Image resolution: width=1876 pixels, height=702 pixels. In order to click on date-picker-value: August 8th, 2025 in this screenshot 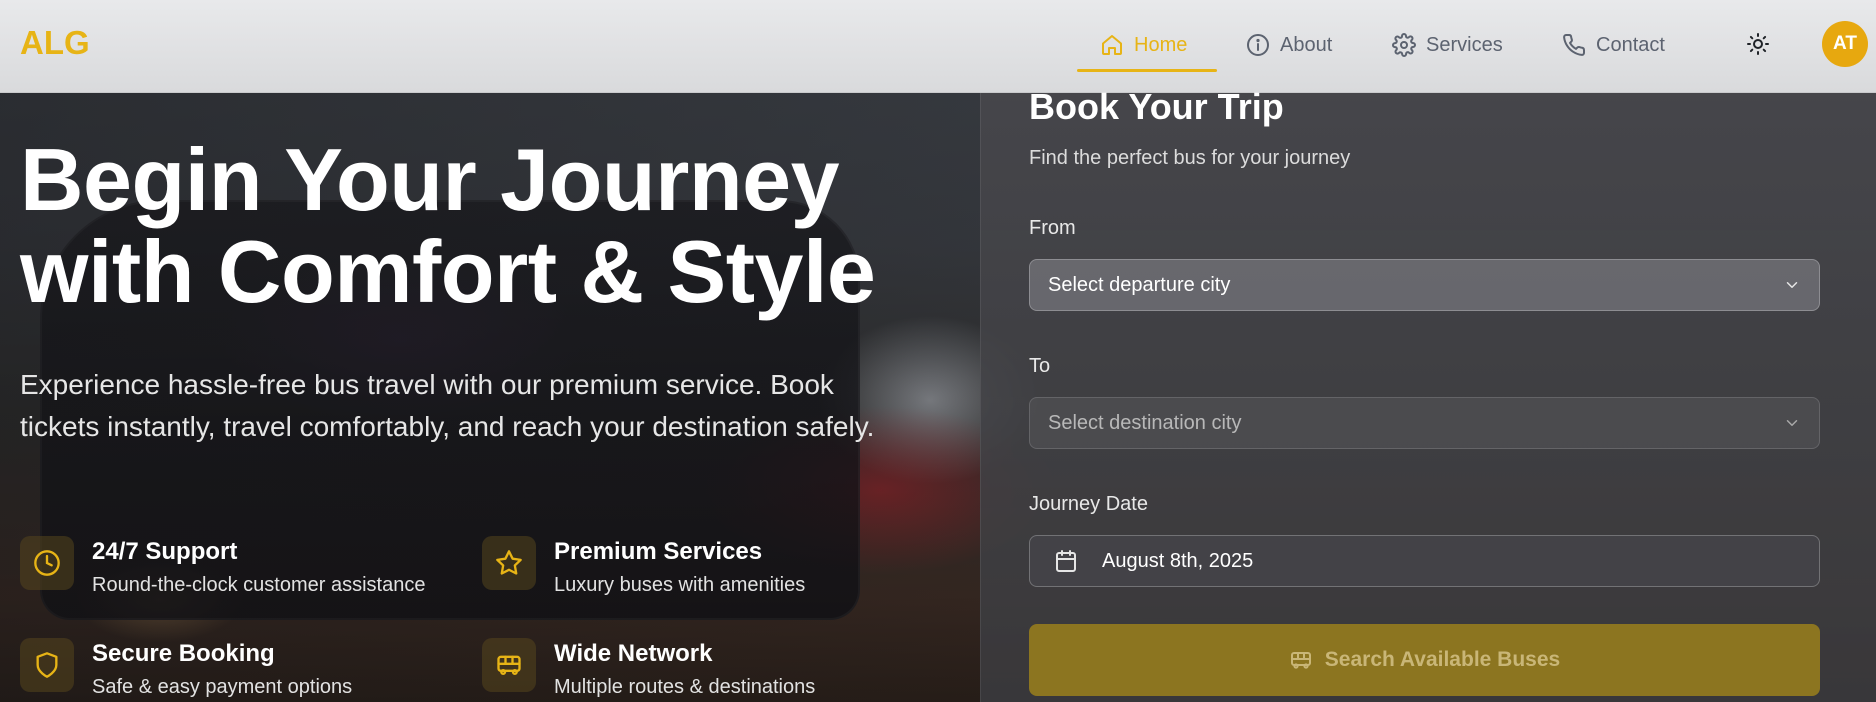, I will do `click(1178, 560)`.